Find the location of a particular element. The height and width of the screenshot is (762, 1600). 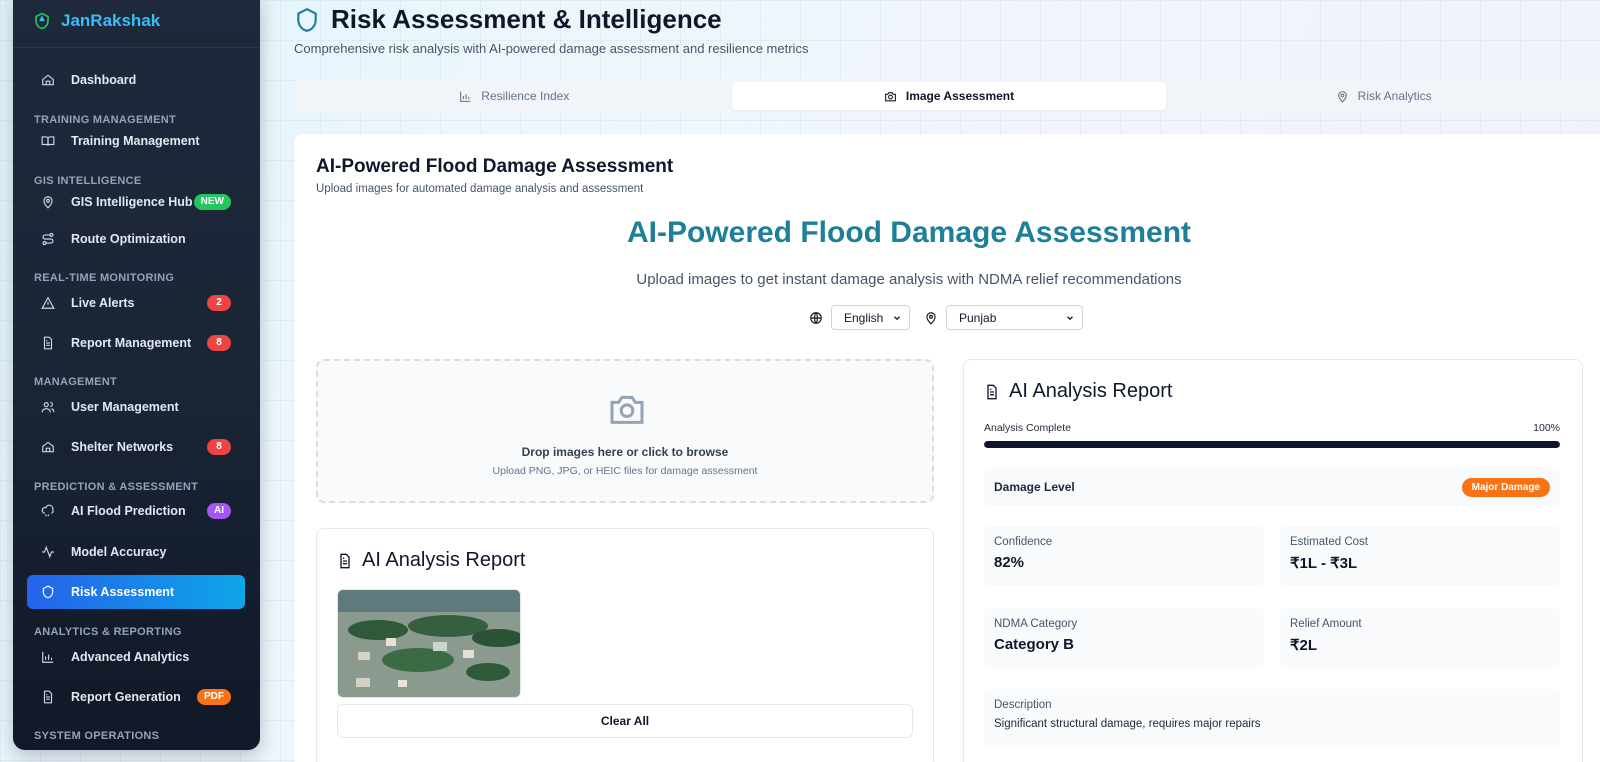

sidebar-item-user-management: User Management is located at coordinates (136, 407).